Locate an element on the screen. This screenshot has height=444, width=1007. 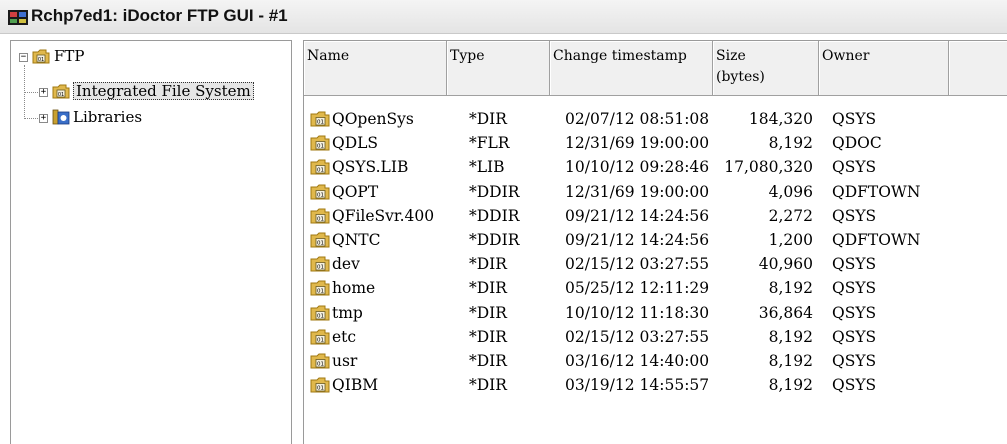
table-row: 01 QIBM *DIR 03/19/12 14:55:57 8,192 QSYS is located at coordinates (655, 385).